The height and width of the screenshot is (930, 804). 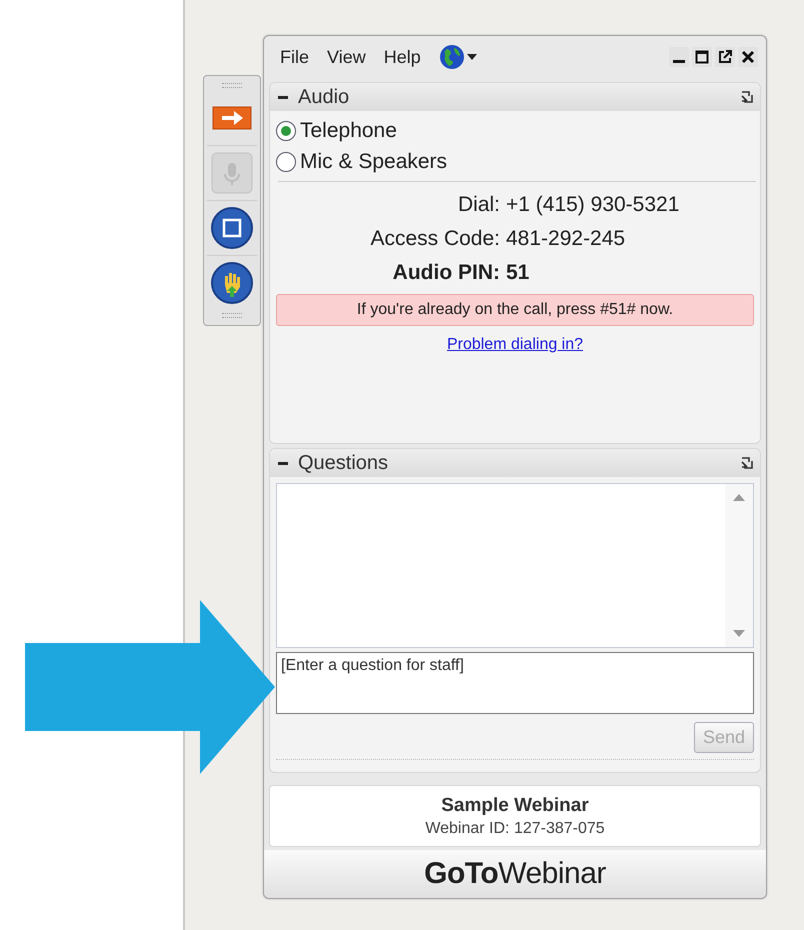 I want to click on notice-banner: If you're already on the call, press #51# now., so click(x=515, y=310).